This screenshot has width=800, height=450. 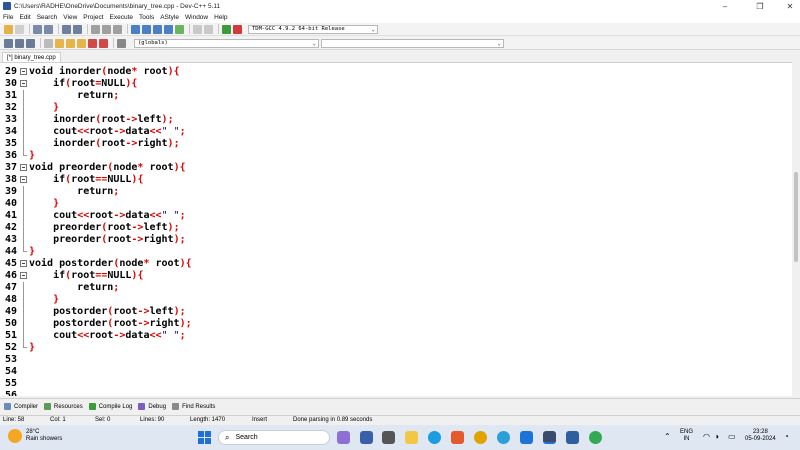 What do you see at coordinates (168, 29) in the screenshot?
I see `rebuild-icon` at bounding box center [168, 29].